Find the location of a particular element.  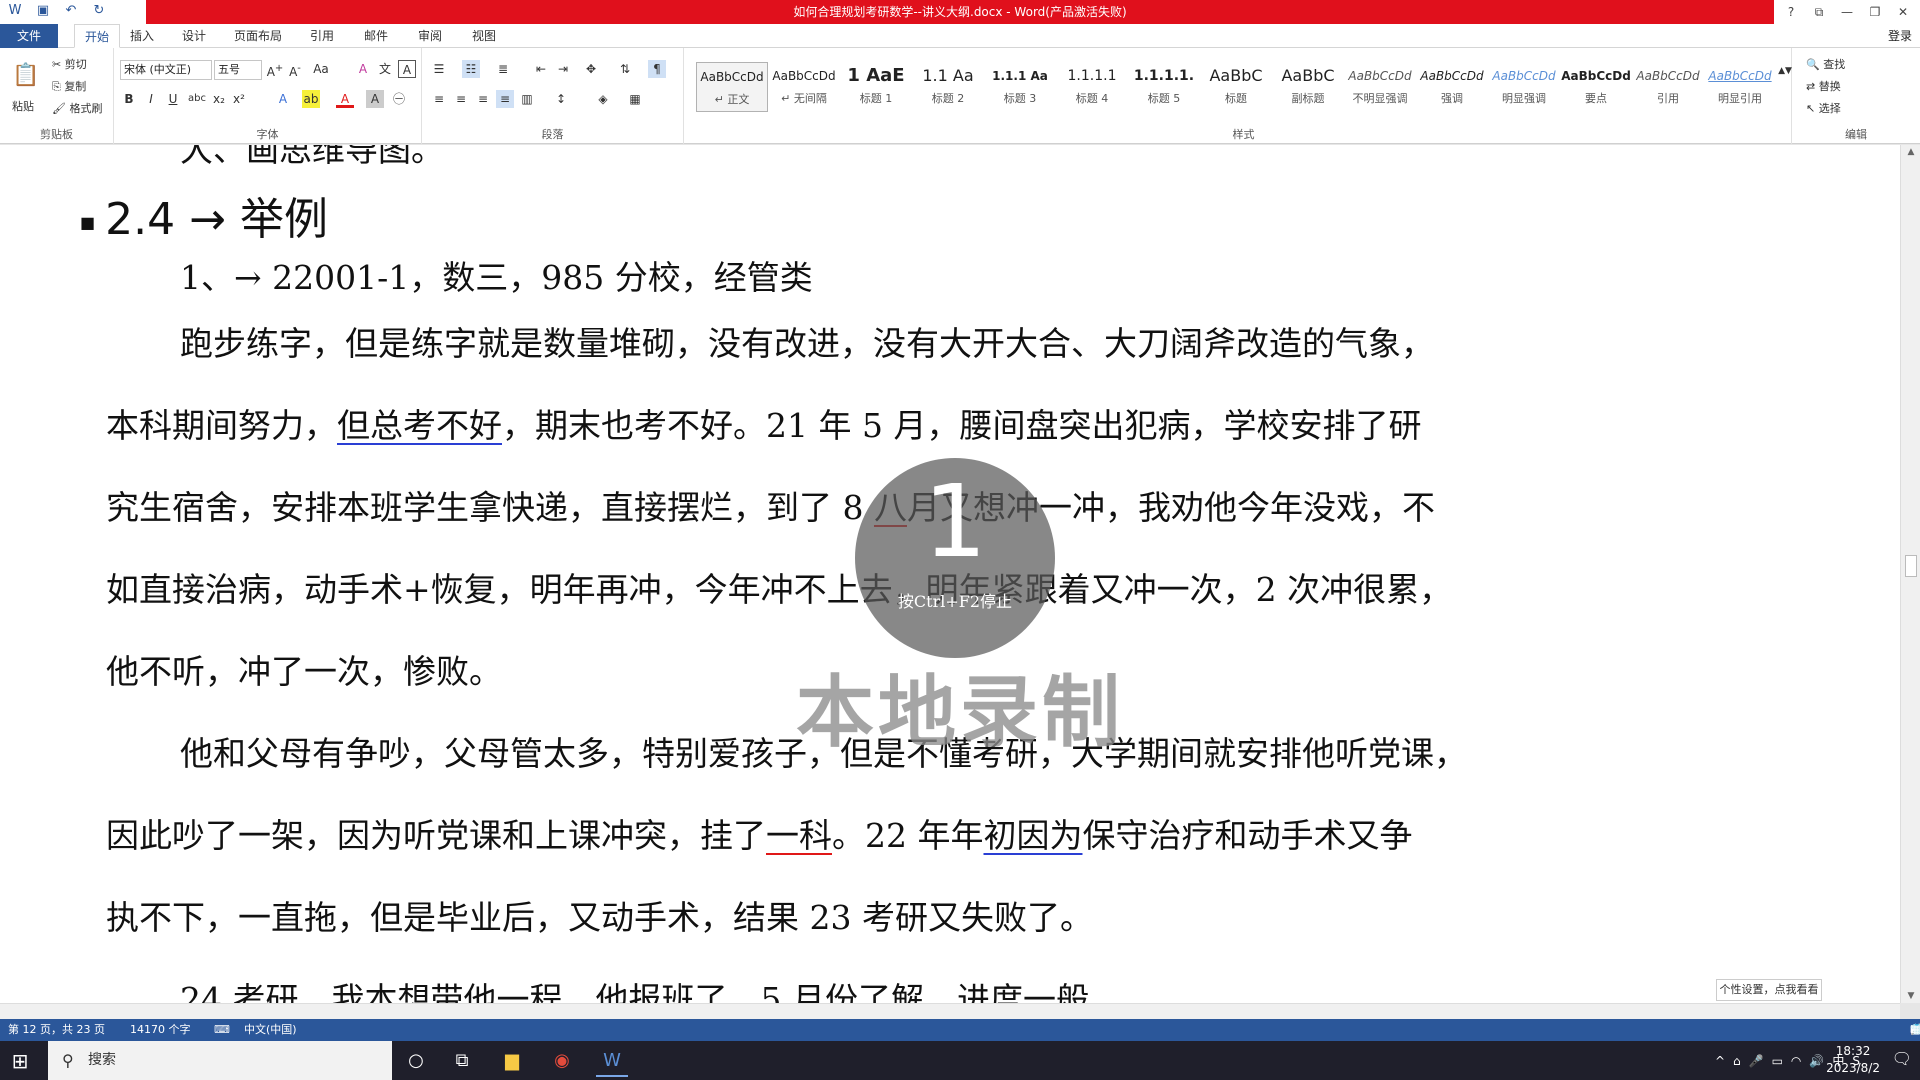

close-button: ✕ is located at coordinates (1903, 12).